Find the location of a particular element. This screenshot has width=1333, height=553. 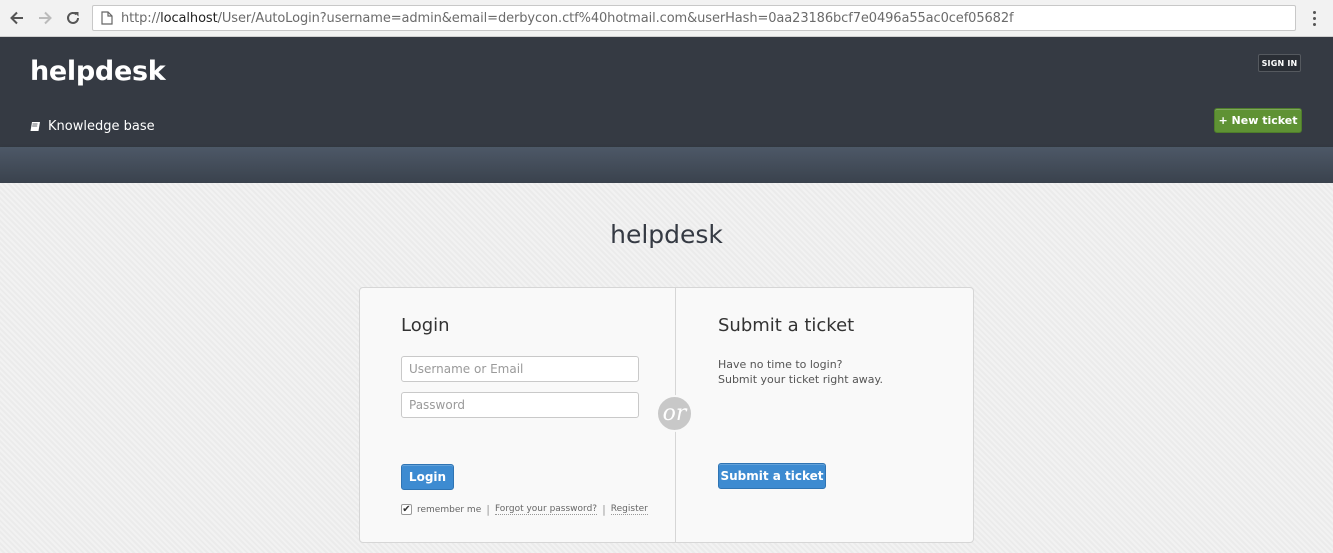

username-field is located at coordinates (520, 369).